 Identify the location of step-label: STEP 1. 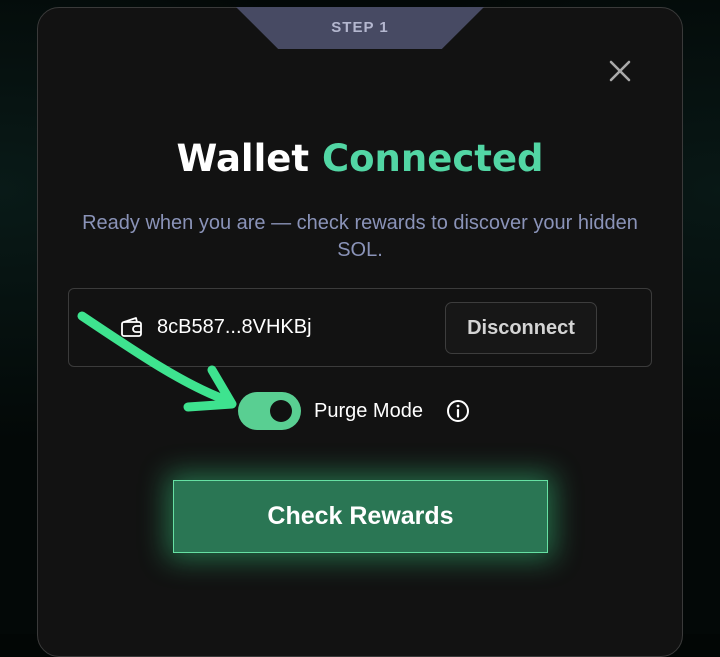
(360, 27).